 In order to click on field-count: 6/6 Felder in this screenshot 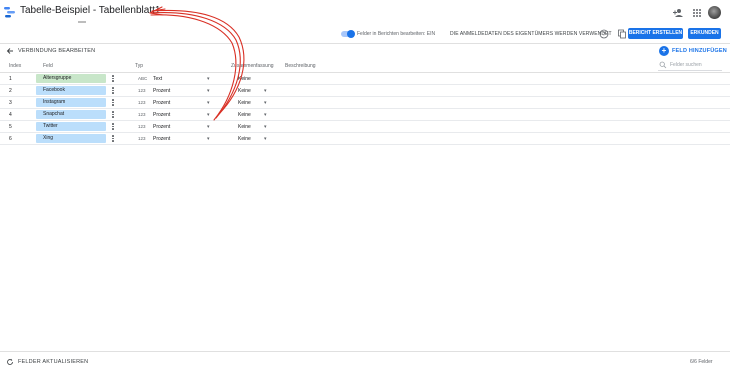, I will do `click(701, 362)`.